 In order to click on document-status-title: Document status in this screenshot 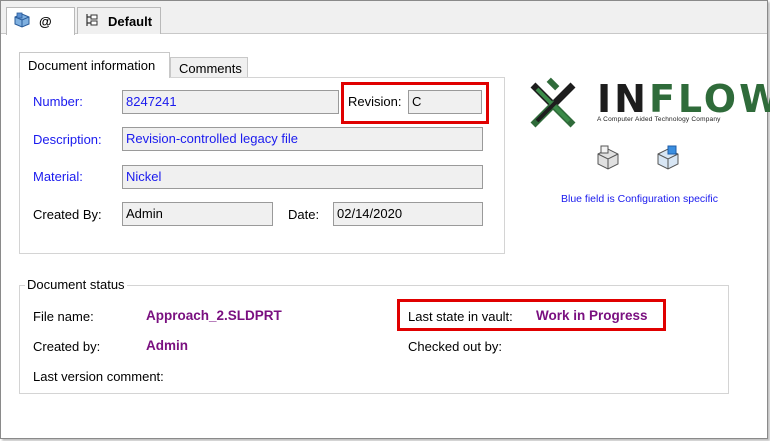, I will do `click(76, 284)`.